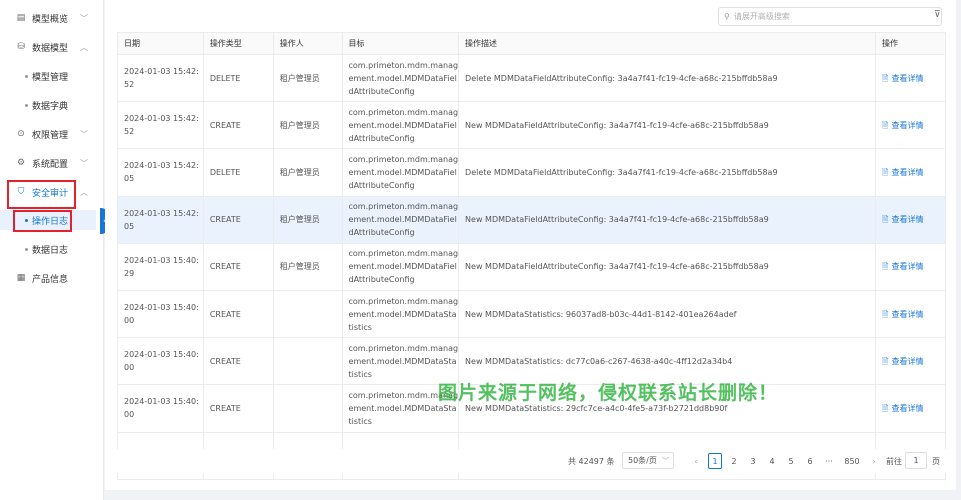  I want to click on page-6-button: 6, so click(810, 461).